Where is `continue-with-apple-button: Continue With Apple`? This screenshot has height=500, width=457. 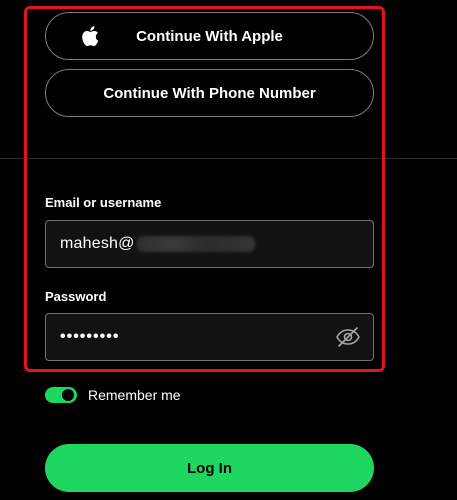 continue-with-apple-button: Continue With Apple is located at coordinates (209, 36).